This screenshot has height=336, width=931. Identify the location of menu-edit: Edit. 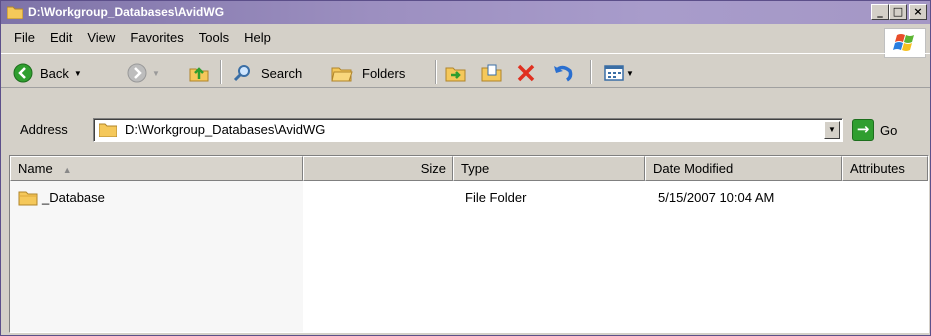
(61, 37).